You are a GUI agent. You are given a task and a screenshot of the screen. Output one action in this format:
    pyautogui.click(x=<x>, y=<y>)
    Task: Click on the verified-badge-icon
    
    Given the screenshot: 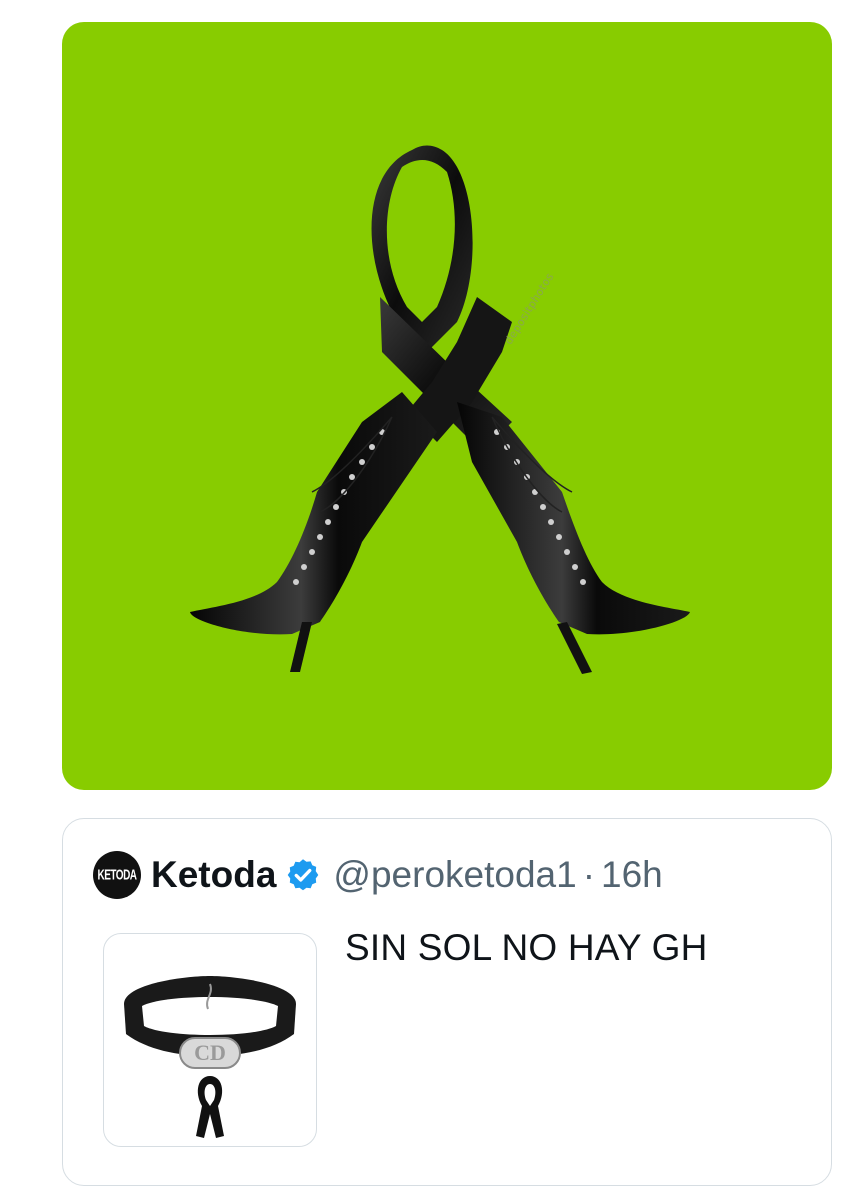 What is the action you would take?
    pyautogui.click(x=303, y=875)
    